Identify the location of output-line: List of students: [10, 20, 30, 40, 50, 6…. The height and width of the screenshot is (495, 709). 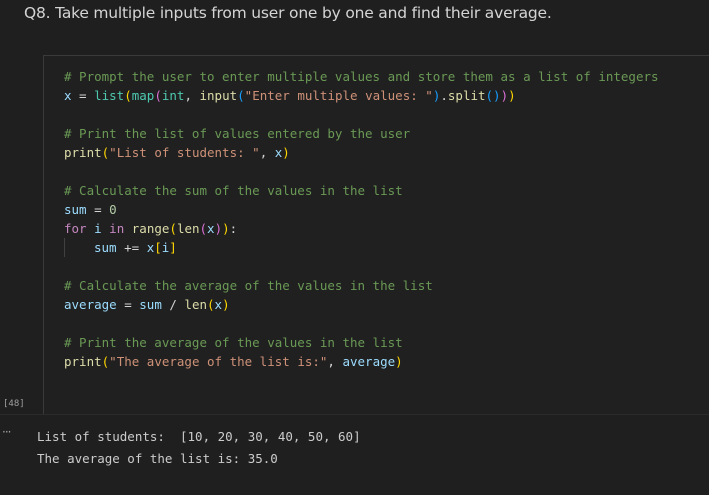
(199, 436).